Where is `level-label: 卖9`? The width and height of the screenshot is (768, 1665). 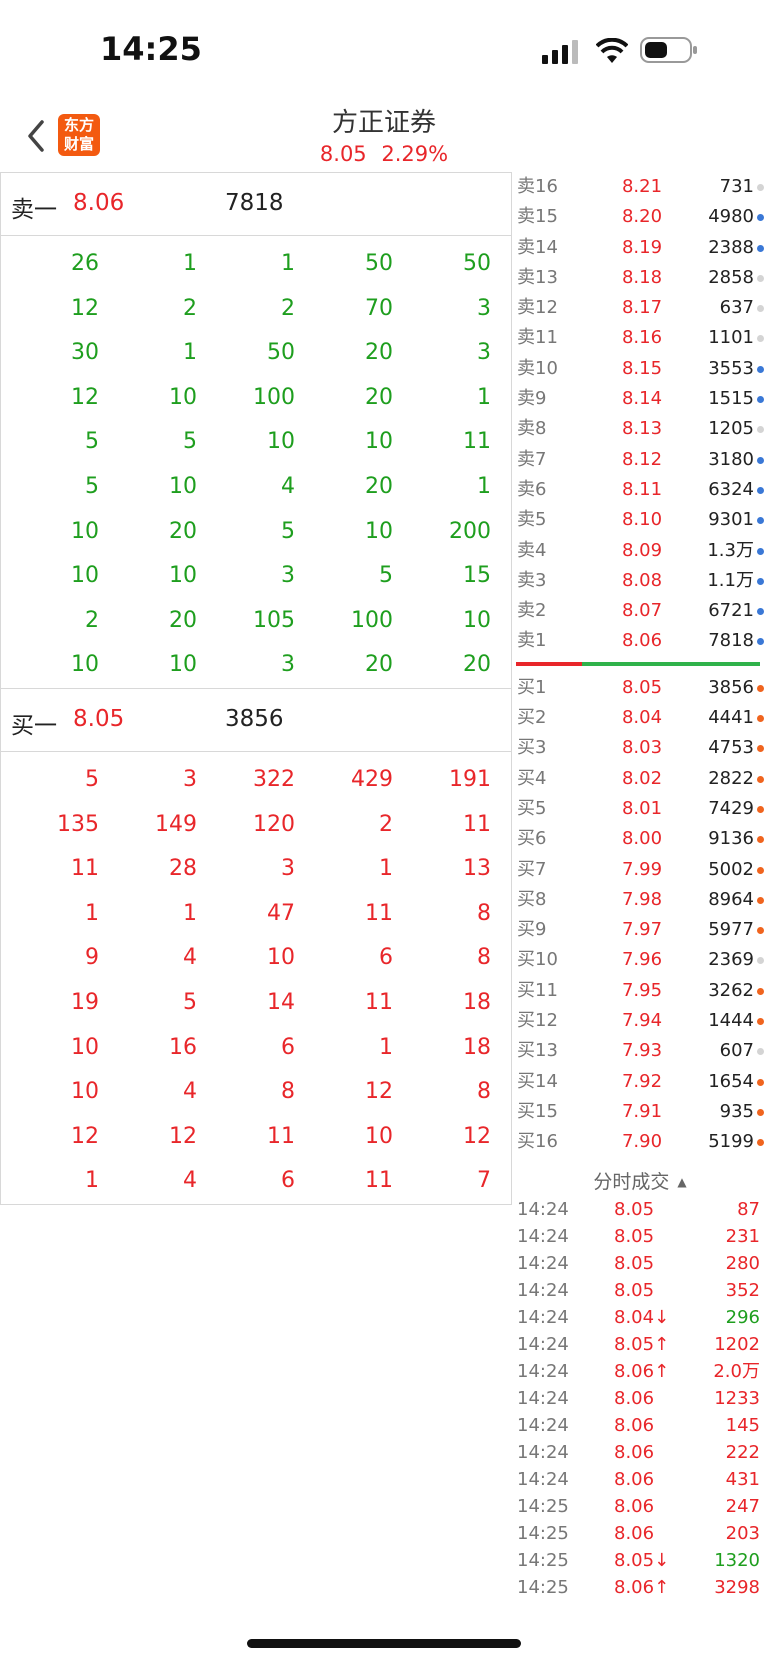
level-label: 卖9 is located at coordinates (532, 399).